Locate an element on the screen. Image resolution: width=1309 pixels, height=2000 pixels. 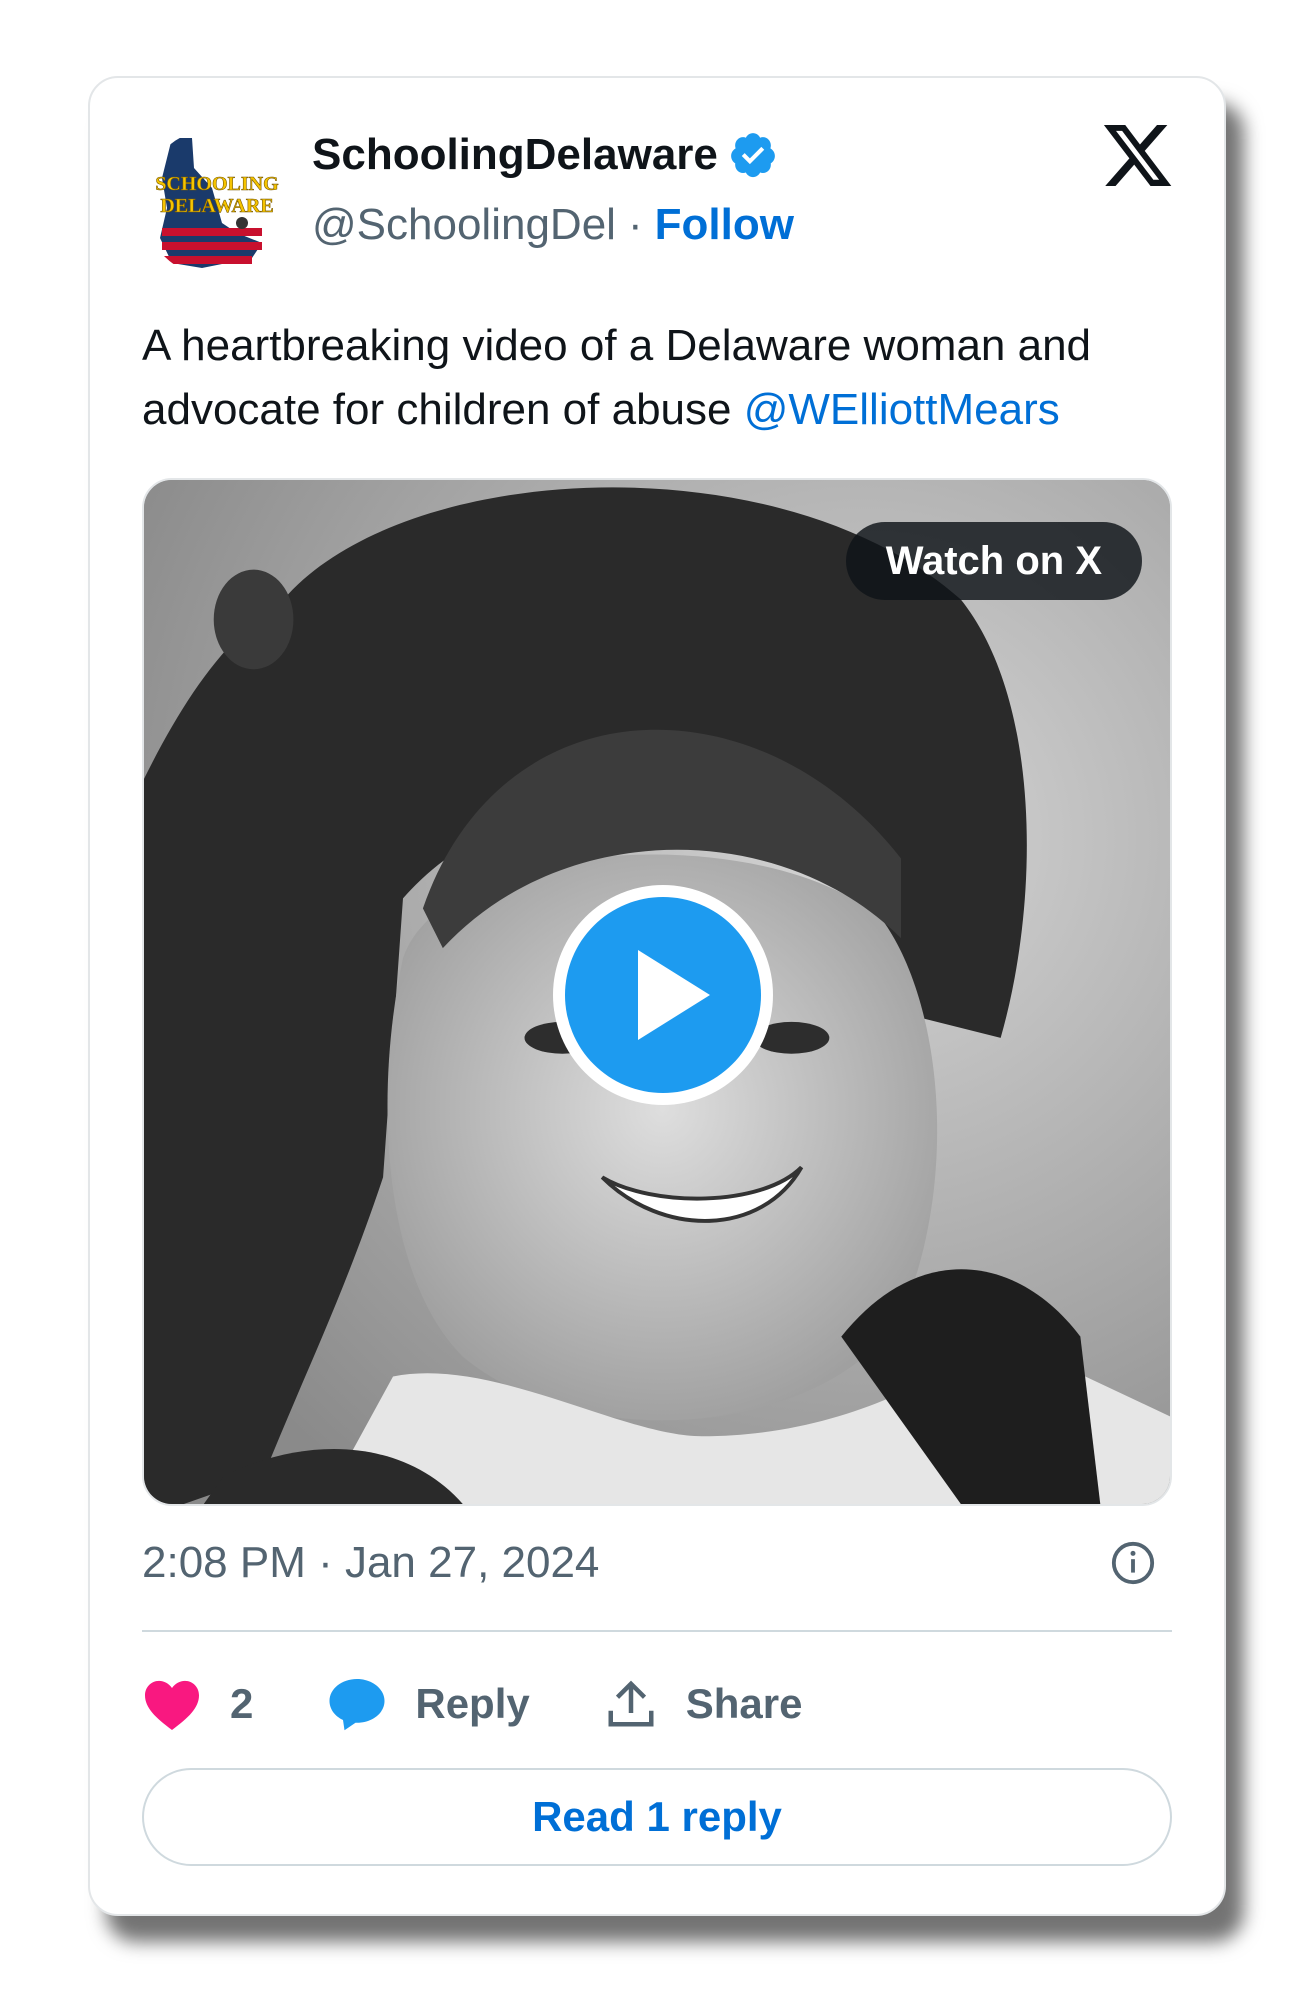
avatar: SCHOOLING DELAWARE is located at coordinates (217, 203).